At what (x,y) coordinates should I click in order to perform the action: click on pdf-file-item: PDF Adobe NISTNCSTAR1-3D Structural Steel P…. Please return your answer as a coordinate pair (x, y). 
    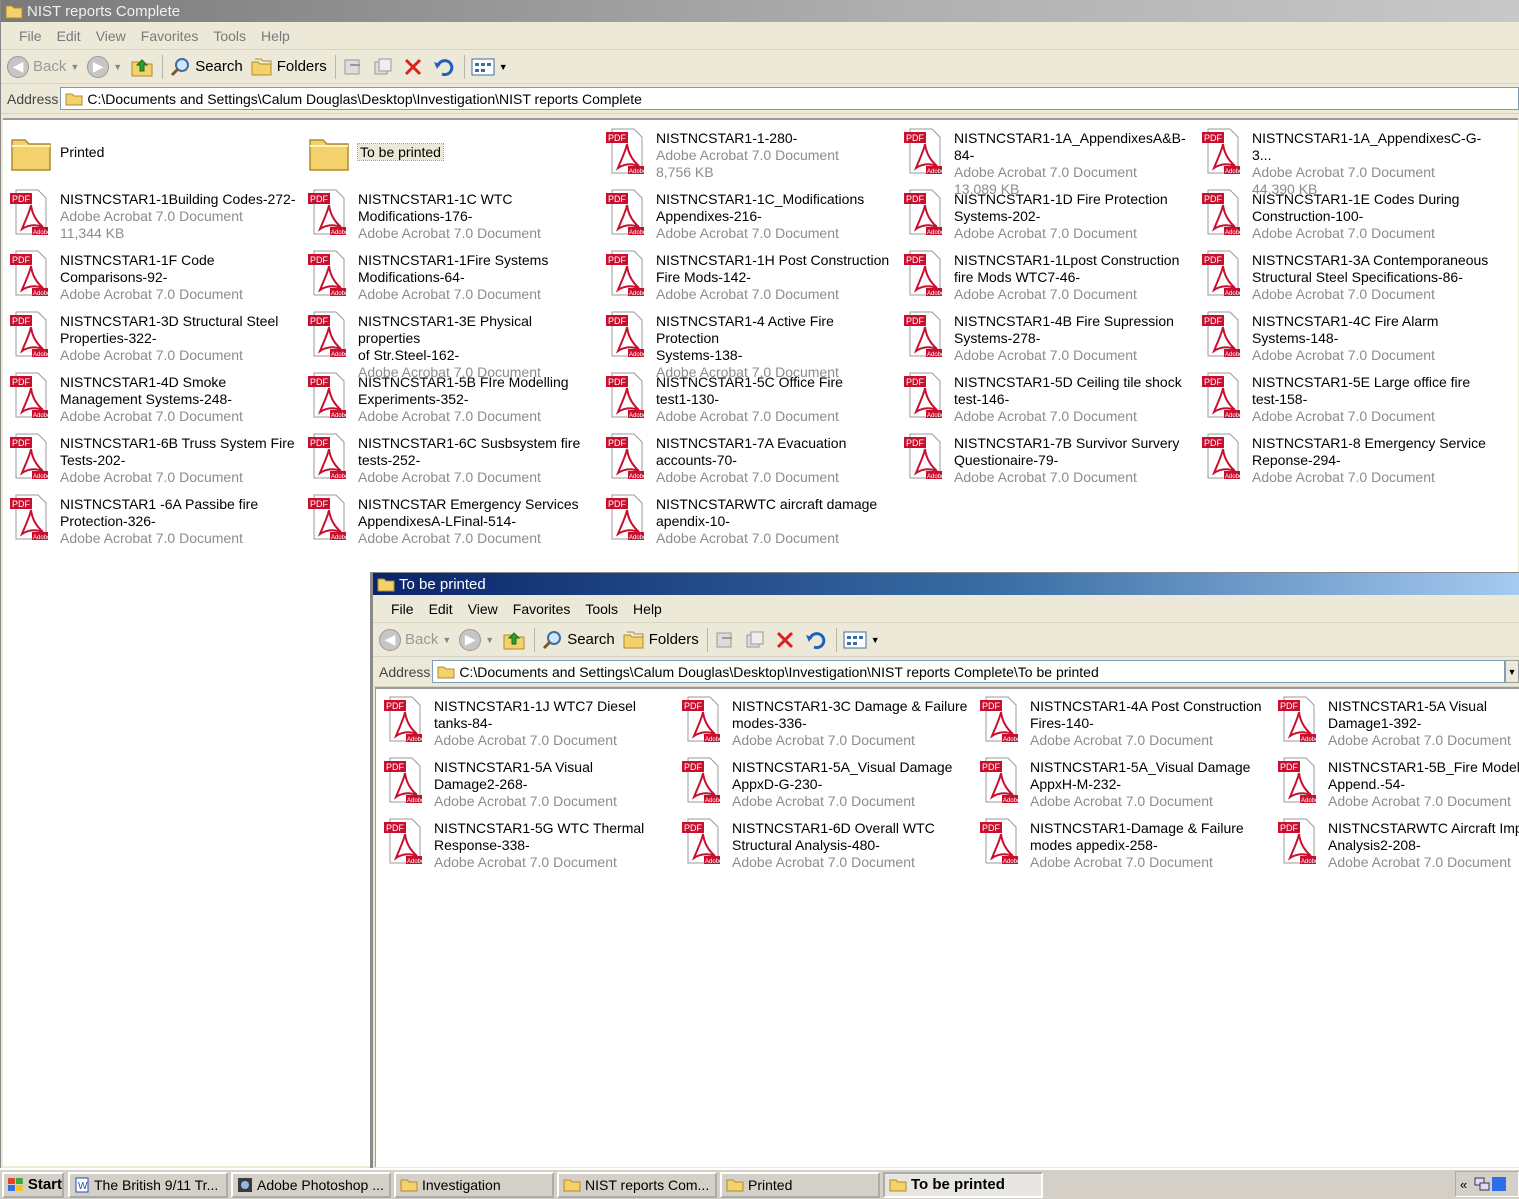
    Looking at the image, I should click on (153, 337).